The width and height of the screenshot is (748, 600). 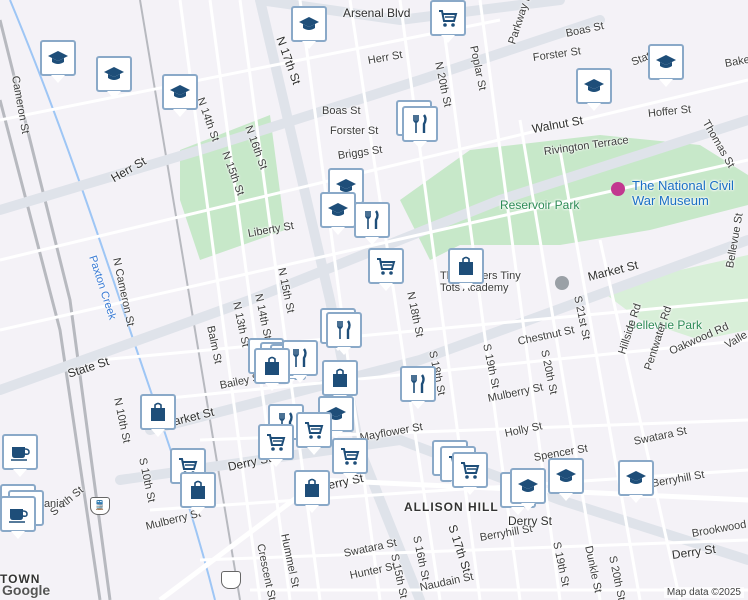 What do you see at coordinates (540, 205) in the screenshot?
I see `label-reservoir-park: Reservoir Park` at bounding box center [540, 205].